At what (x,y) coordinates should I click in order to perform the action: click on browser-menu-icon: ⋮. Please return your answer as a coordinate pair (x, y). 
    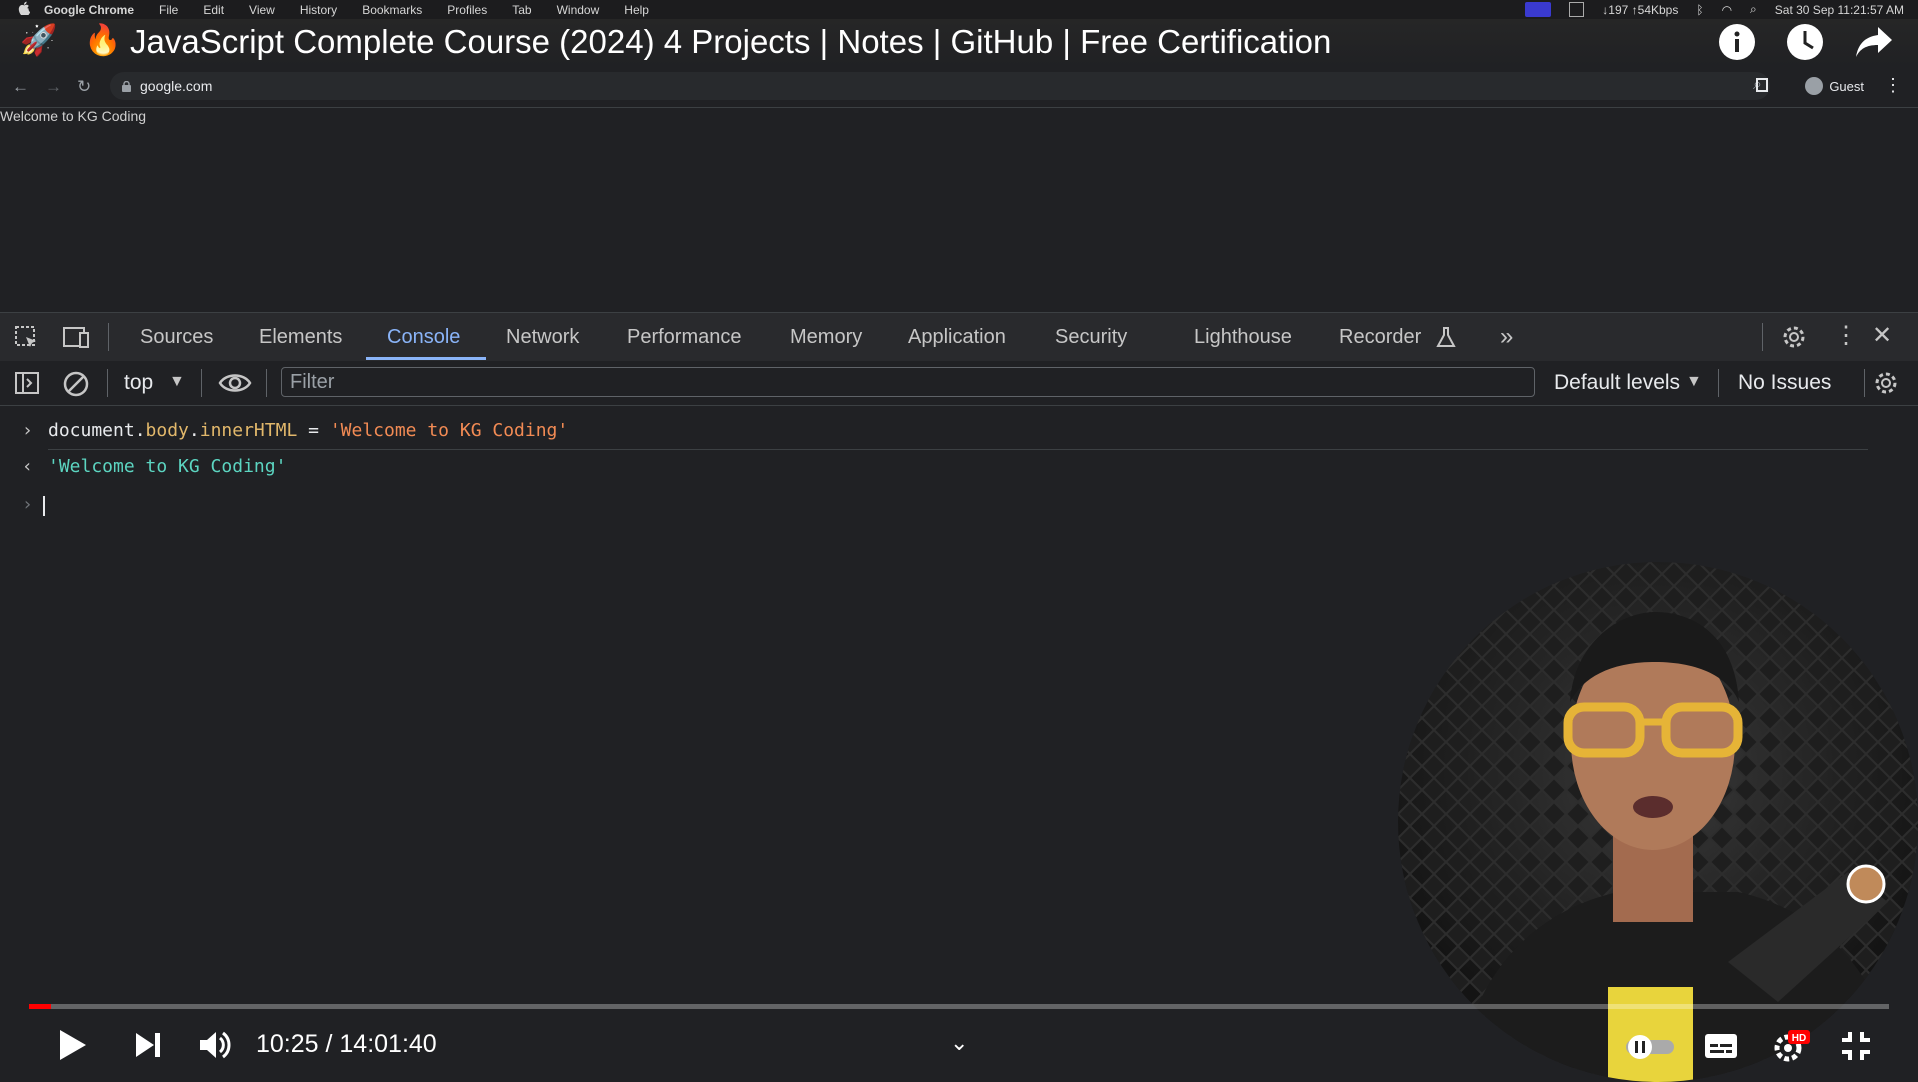
    Looking at the image, I should click on (1893, 85).